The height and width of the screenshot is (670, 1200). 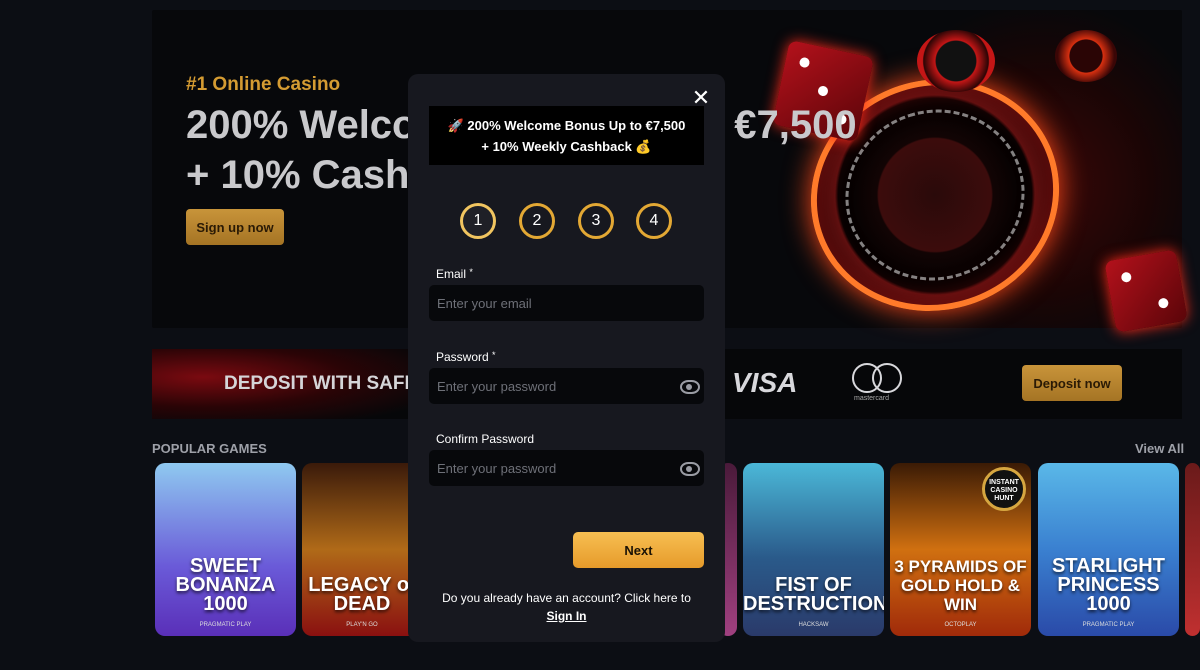 What do you see at coordinates (566, 386) in the screenshot?
I see `password-field` at bounding box center [566, 386].